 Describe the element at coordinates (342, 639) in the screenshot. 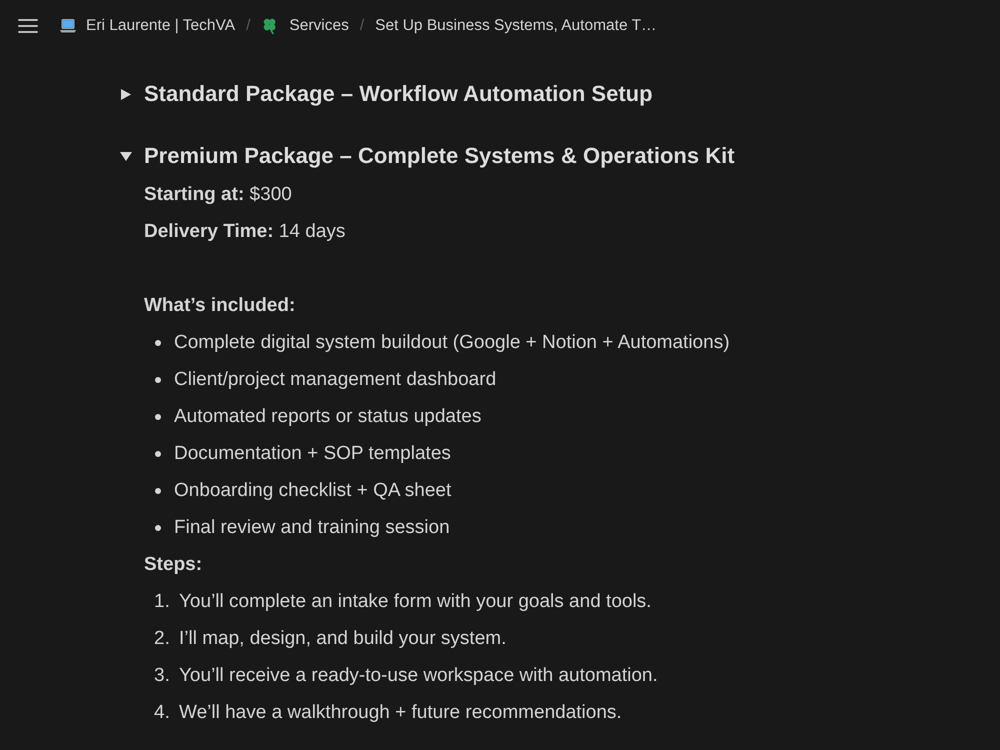

I see `list-item-text: I’ll map, design, and build your system.` at that location.